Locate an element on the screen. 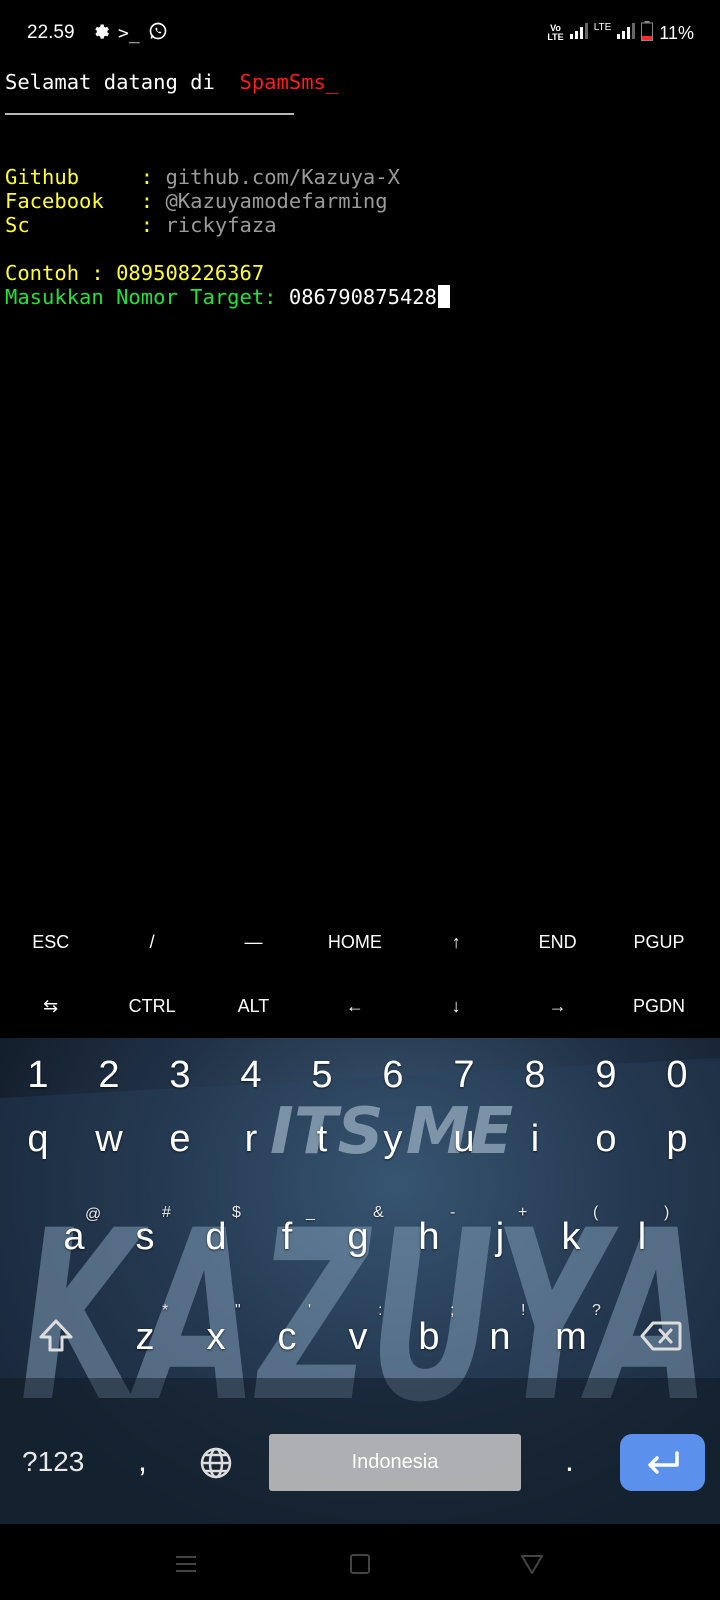  key-n: n is located at coordinates (500, 1337).